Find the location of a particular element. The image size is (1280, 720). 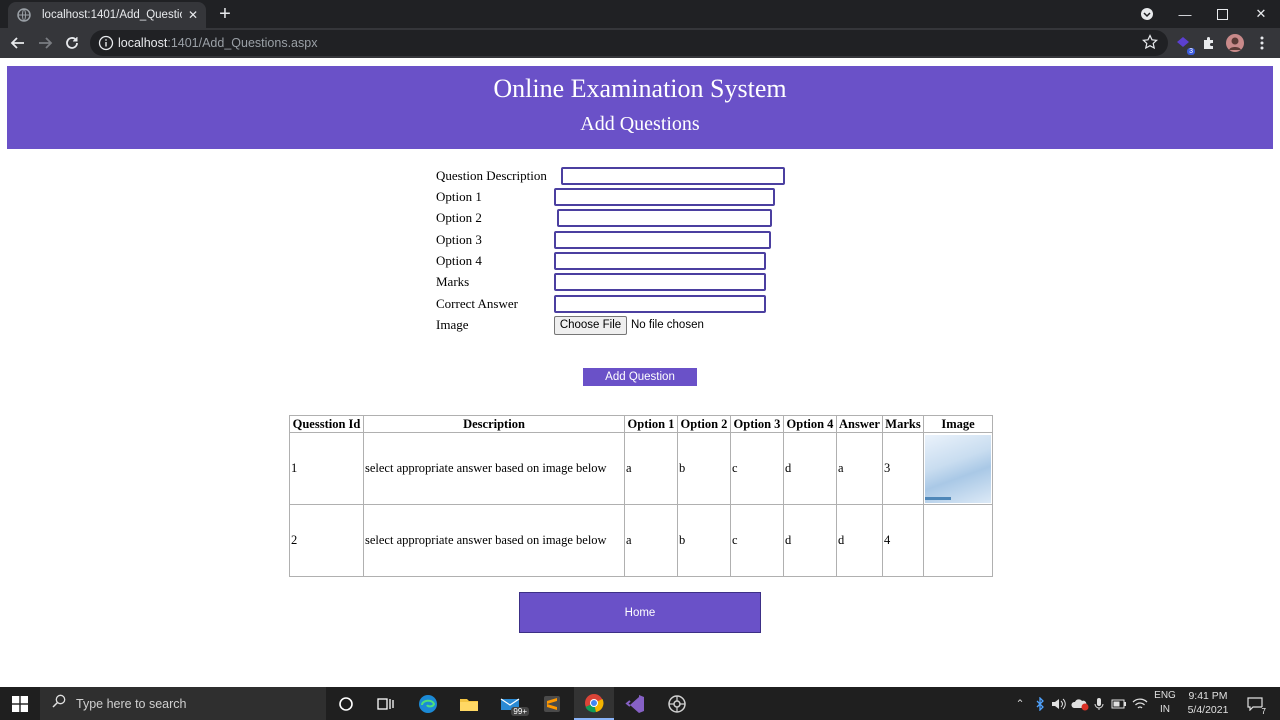

globe-icon is located at coordinates (24, 15).